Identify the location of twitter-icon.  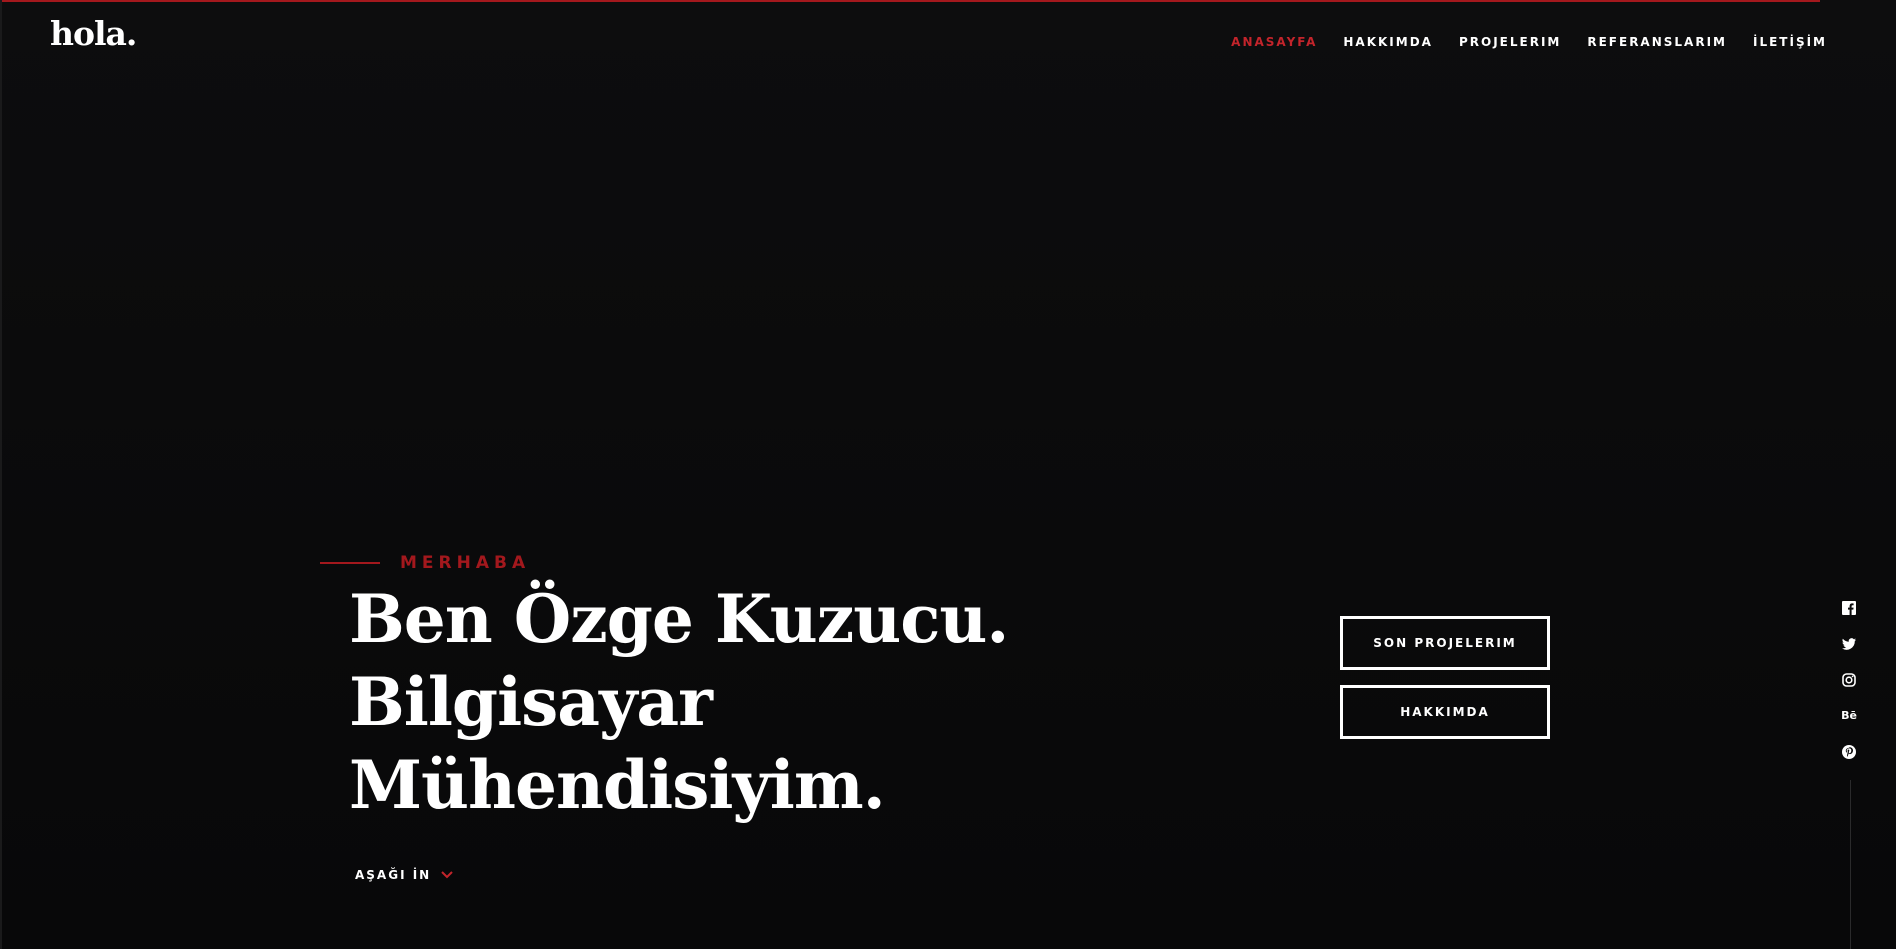
(1849, 644).